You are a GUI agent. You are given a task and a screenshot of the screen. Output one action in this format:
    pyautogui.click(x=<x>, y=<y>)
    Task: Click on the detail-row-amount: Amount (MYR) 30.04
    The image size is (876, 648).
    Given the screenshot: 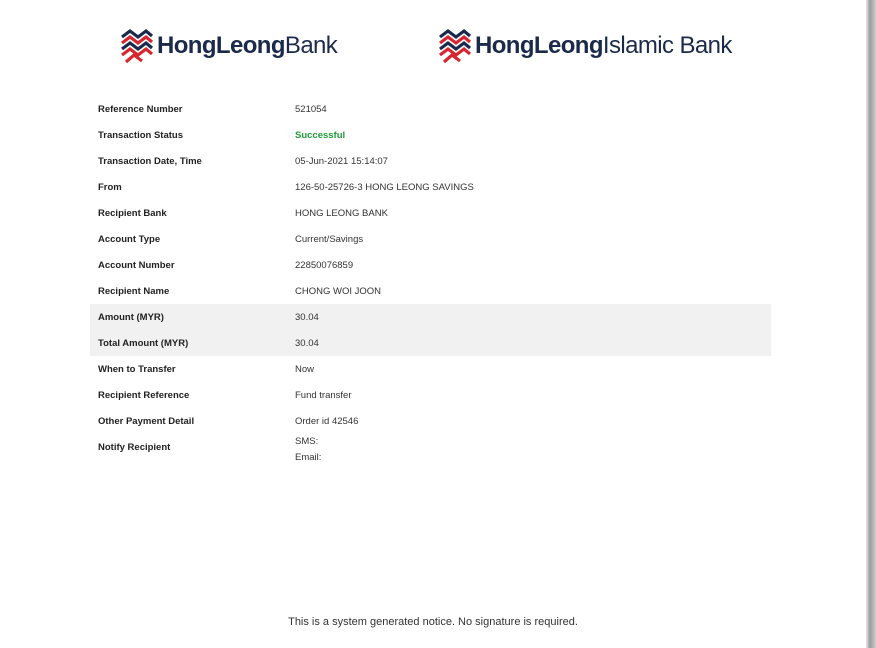 What is the action you would take?
    pyautogui.click(x=430, y=317)
    